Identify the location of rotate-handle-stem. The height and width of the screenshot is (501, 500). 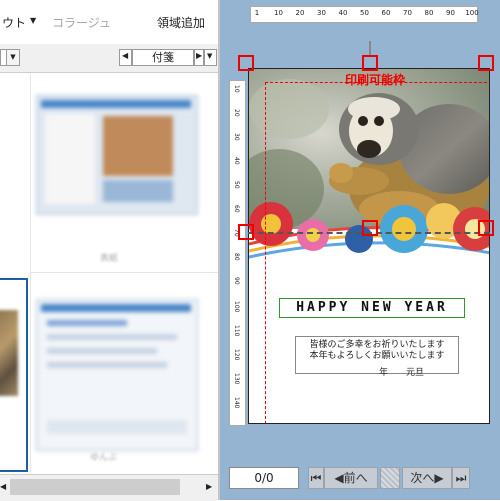
(370, 48).